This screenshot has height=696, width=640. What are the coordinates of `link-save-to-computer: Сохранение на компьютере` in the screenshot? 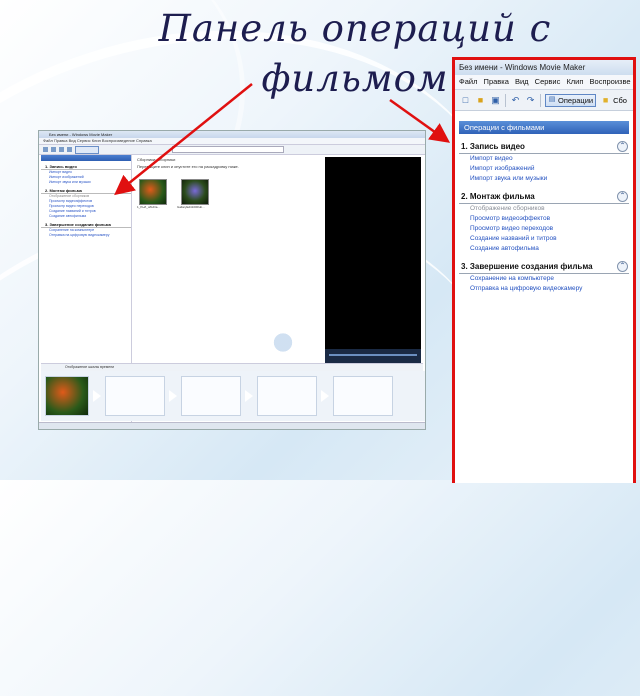 It's located at (544, 279).